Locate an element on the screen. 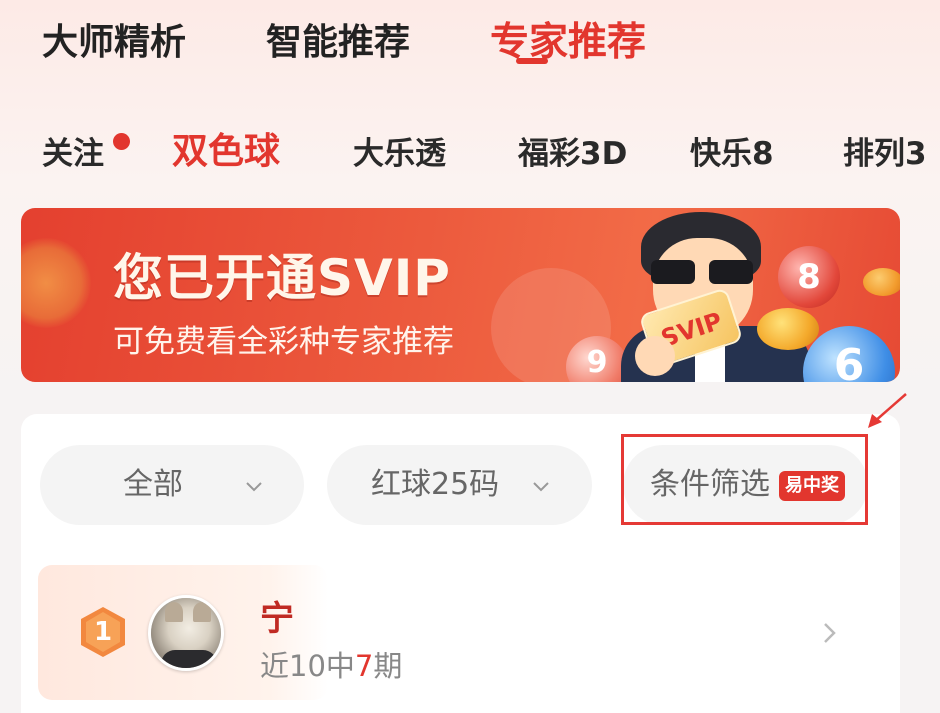  tab-welfare-3d: 福彩3D is located at coordinates (572, 154).